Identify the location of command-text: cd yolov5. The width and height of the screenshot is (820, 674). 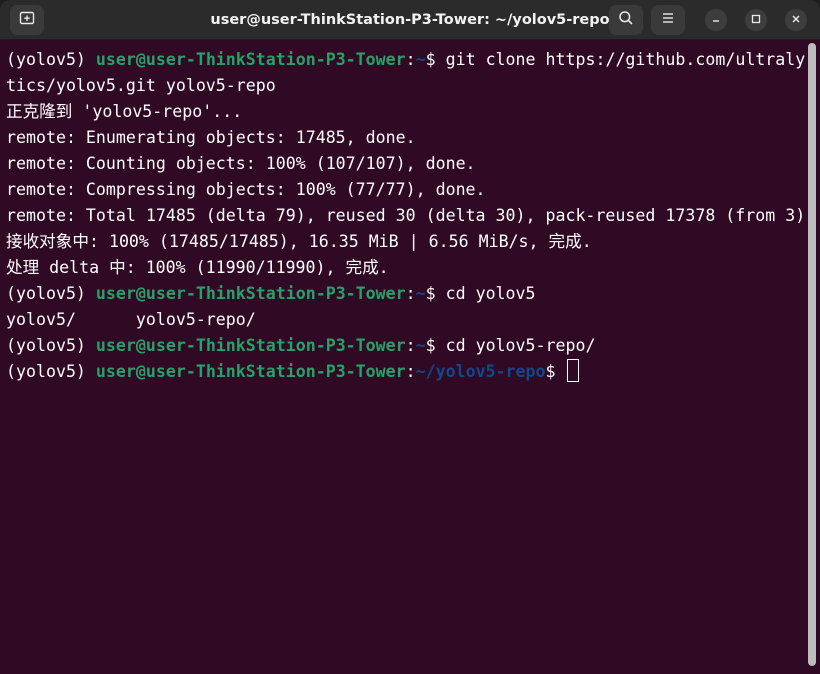
(490, 293).